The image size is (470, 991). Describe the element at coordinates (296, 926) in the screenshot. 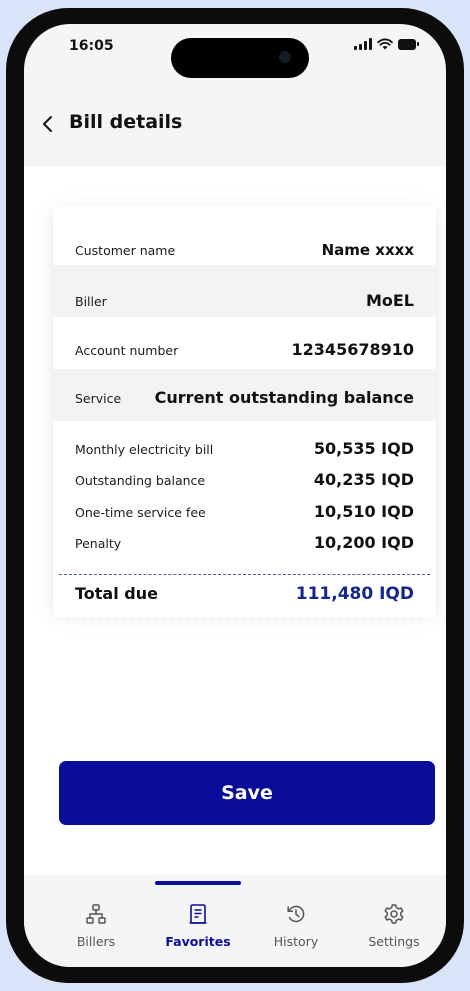

I see `tab-history: History` at that location.